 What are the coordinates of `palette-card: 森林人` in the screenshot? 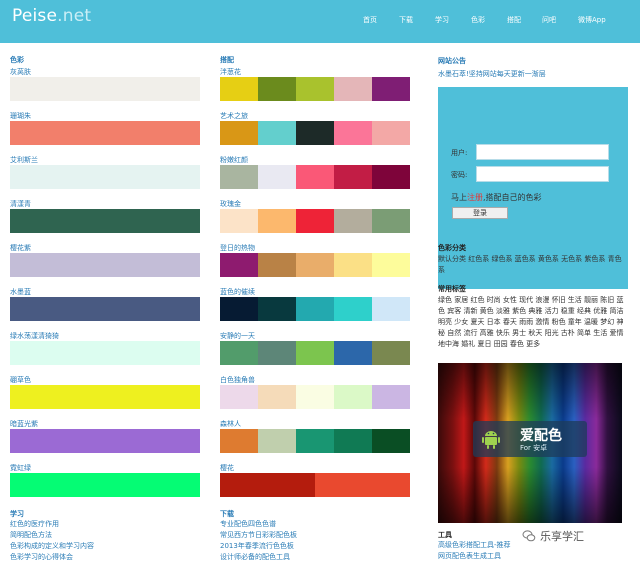 It's located at (315, 436).